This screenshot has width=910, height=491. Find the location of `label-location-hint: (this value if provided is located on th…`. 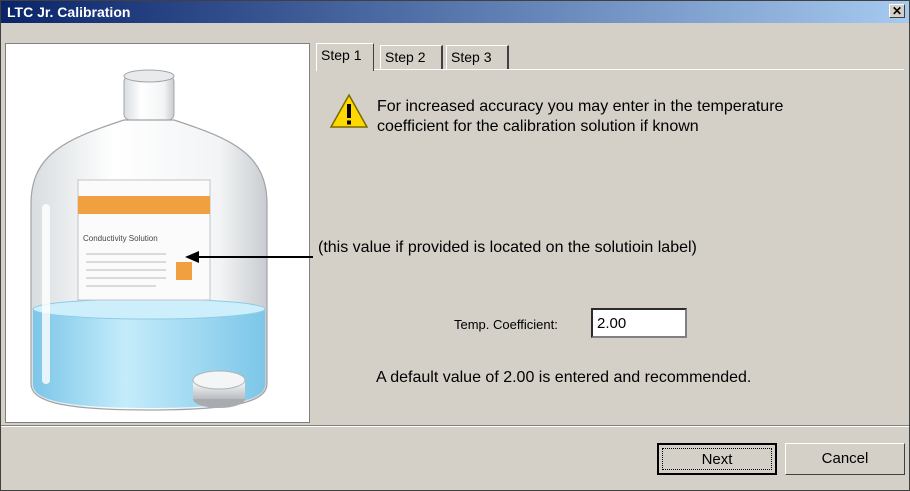

label-location-hint: (this value if provided is located on th… is located at coordinates (507, 247).